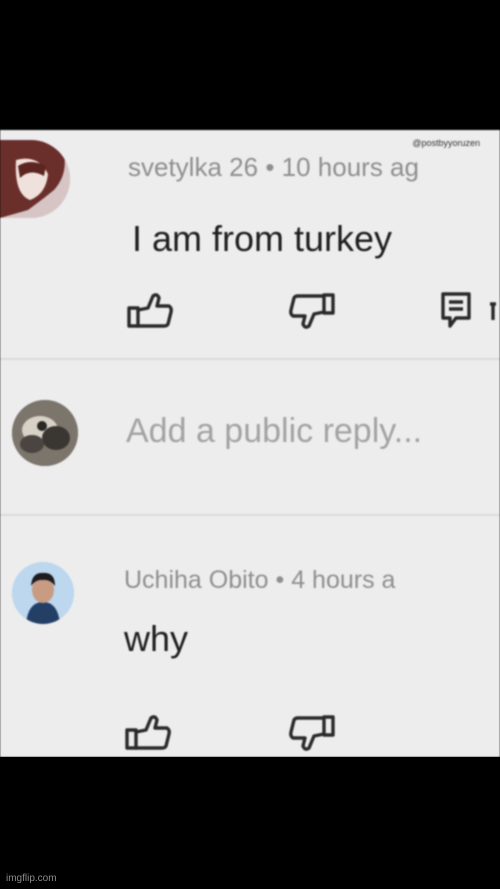 This screenshot has width=500, height=889. I want to click on top-black-band, so click(250, 65).